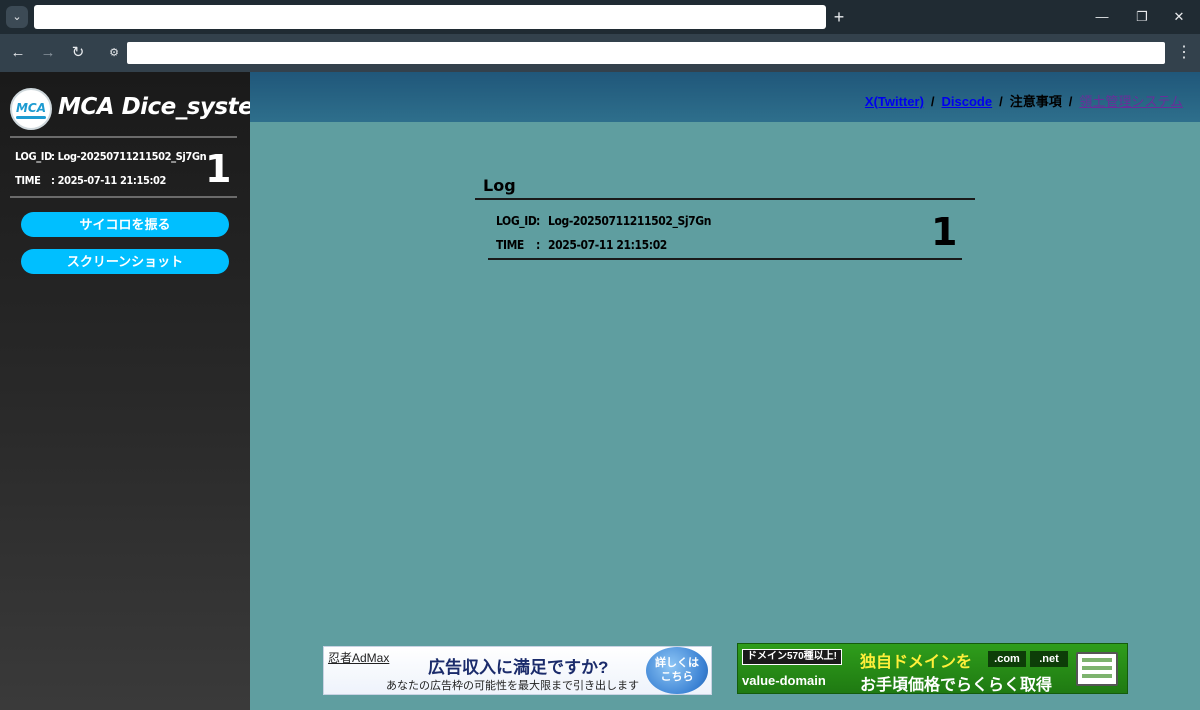 Image resolution: width=1200 pixels, height=710 pixels. I want to click on time-value: 2025-07-11 21:15:02, so click(607, 245).